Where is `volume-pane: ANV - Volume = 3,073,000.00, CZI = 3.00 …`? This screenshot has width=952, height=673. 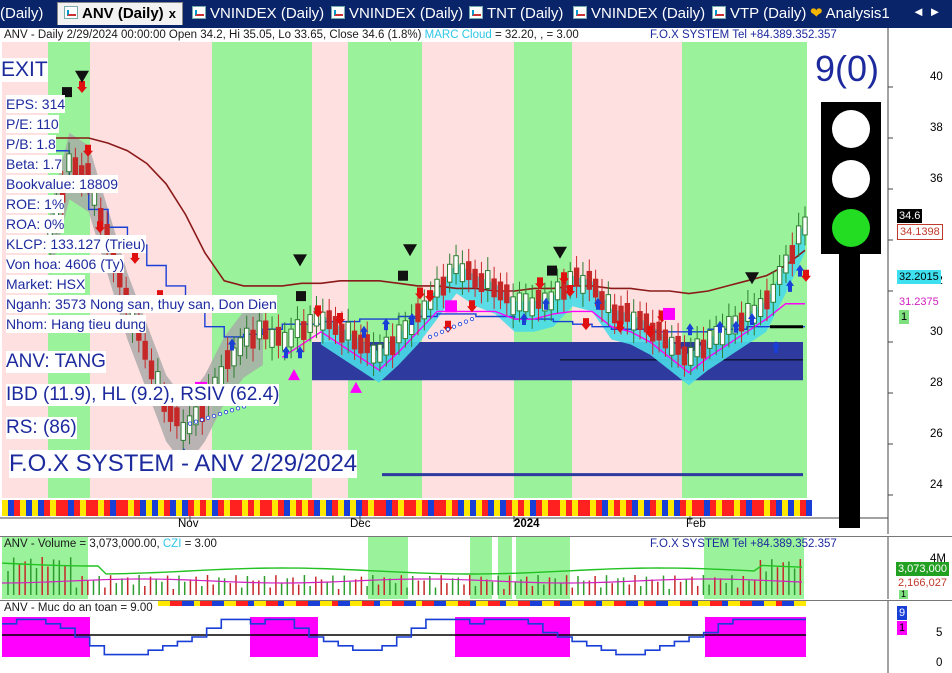 volume-pane: ANV - Volume = 3,073,000.00, CZI = 3.00 … is located at coordinates (476, 567).